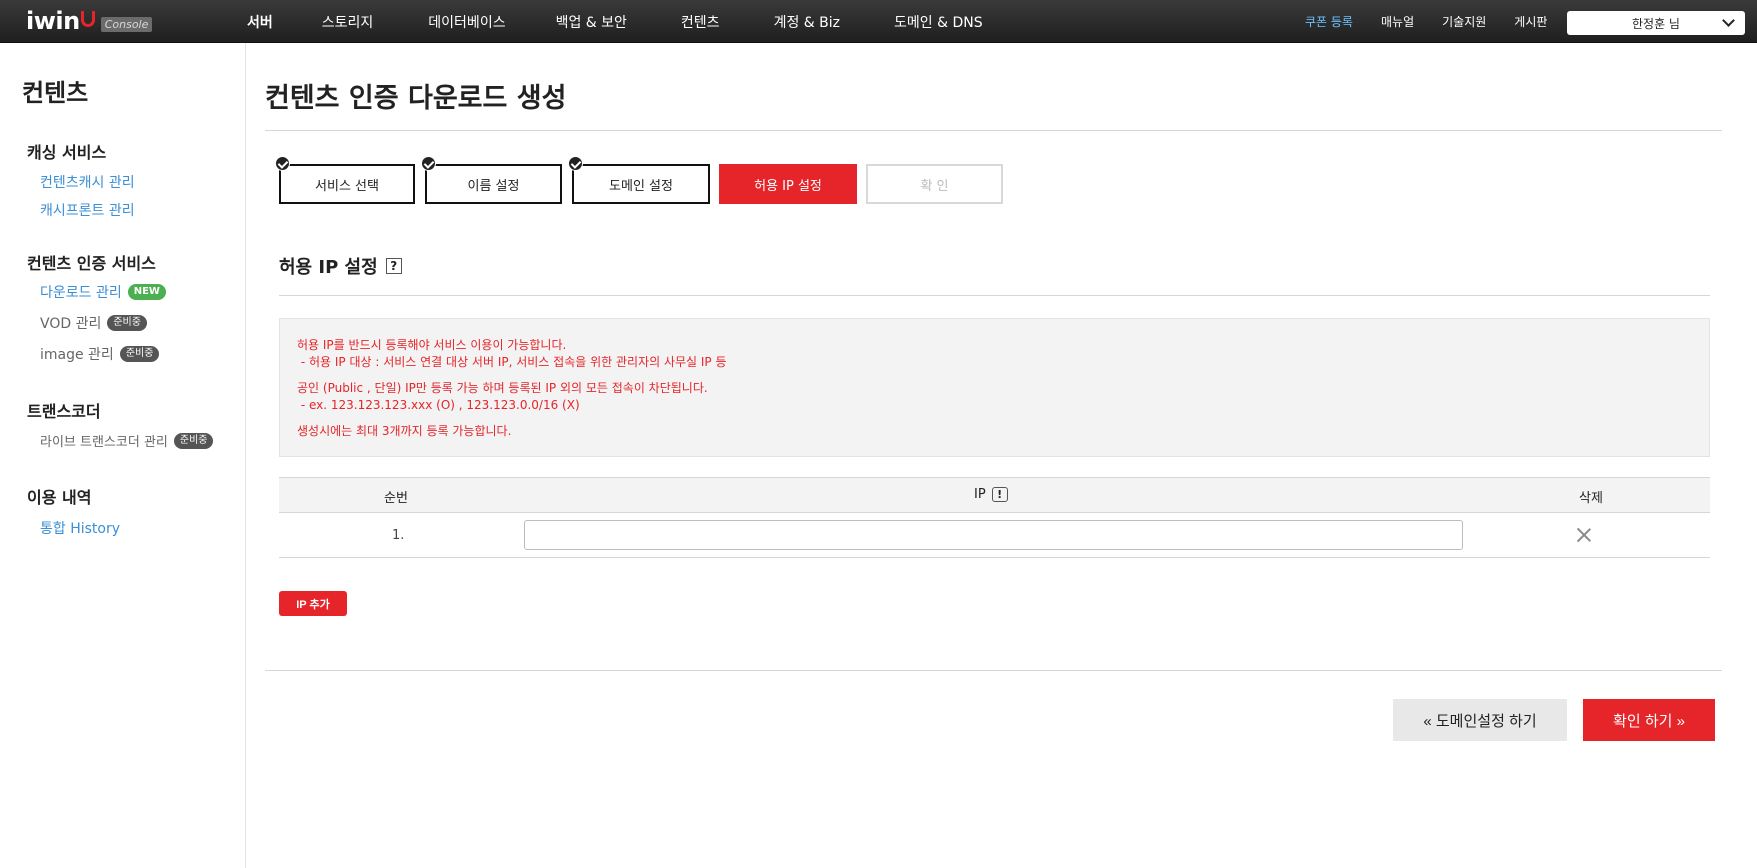 This screenshot has width=1757, height=868. What do you see at coordinates (77, 355) in the screenshot?
I see `sidebar-item-label: image 관리` at bounding box center [77, 355].